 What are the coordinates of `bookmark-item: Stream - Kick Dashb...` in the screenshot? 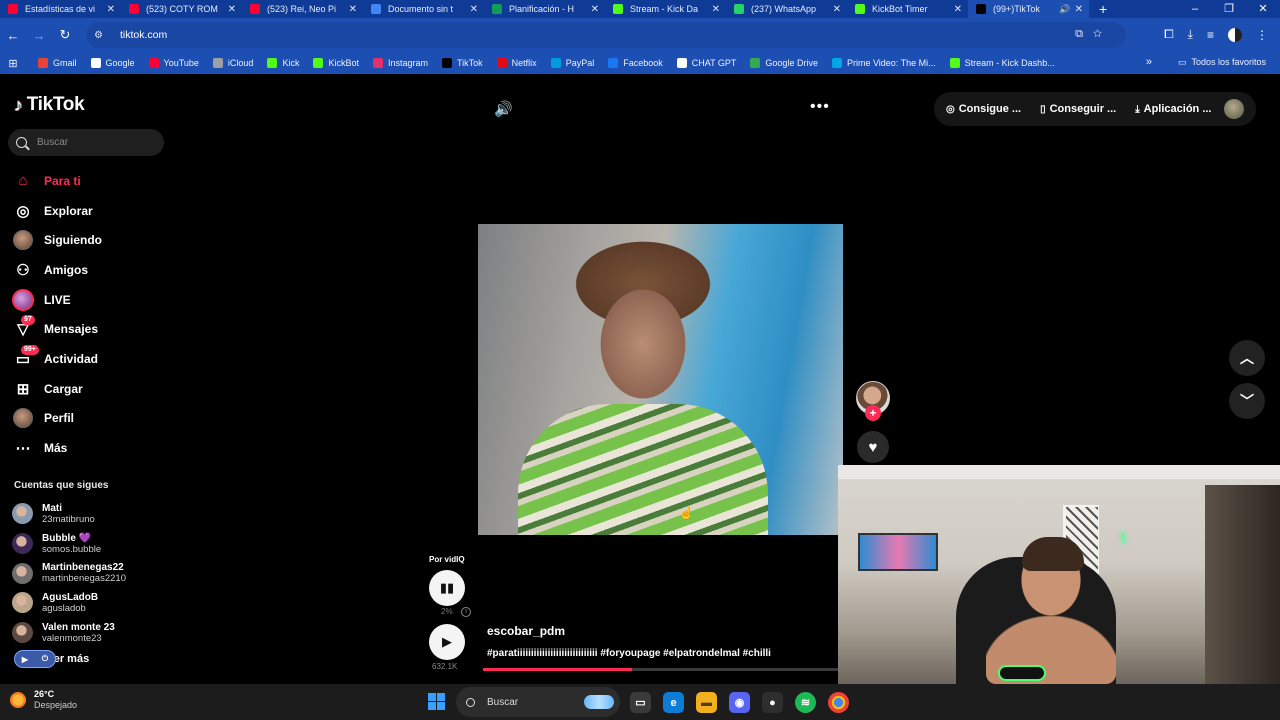 It's located at (1002, 63).